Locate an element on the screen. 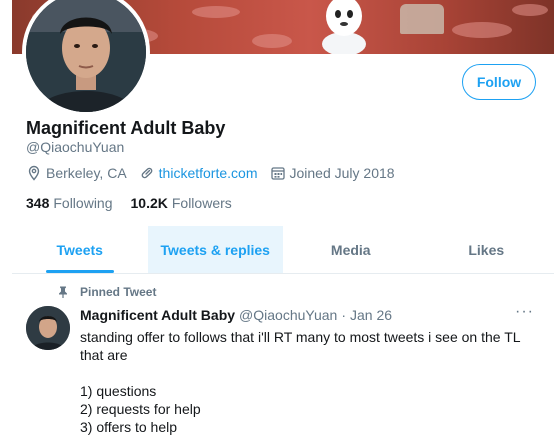 This screenshot has width=554, height=446. tweet-line: 2) requests for help is located at coordinates (140, 409).